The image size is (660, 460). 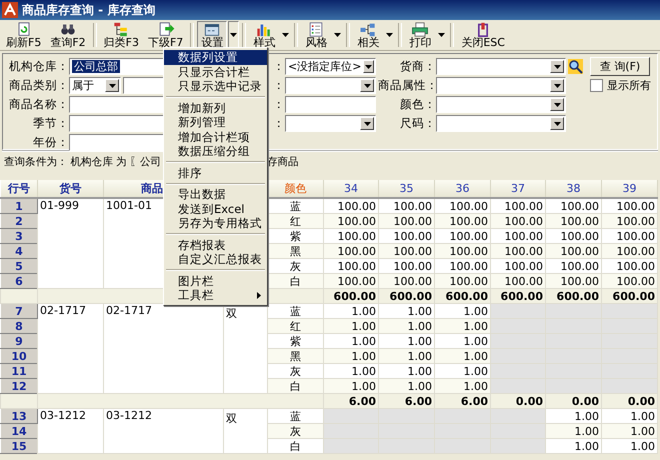 What do you see at coordinates (246, 431) in the screenshot?
I see `table-cell: 双` at bounding box center [246, 431].